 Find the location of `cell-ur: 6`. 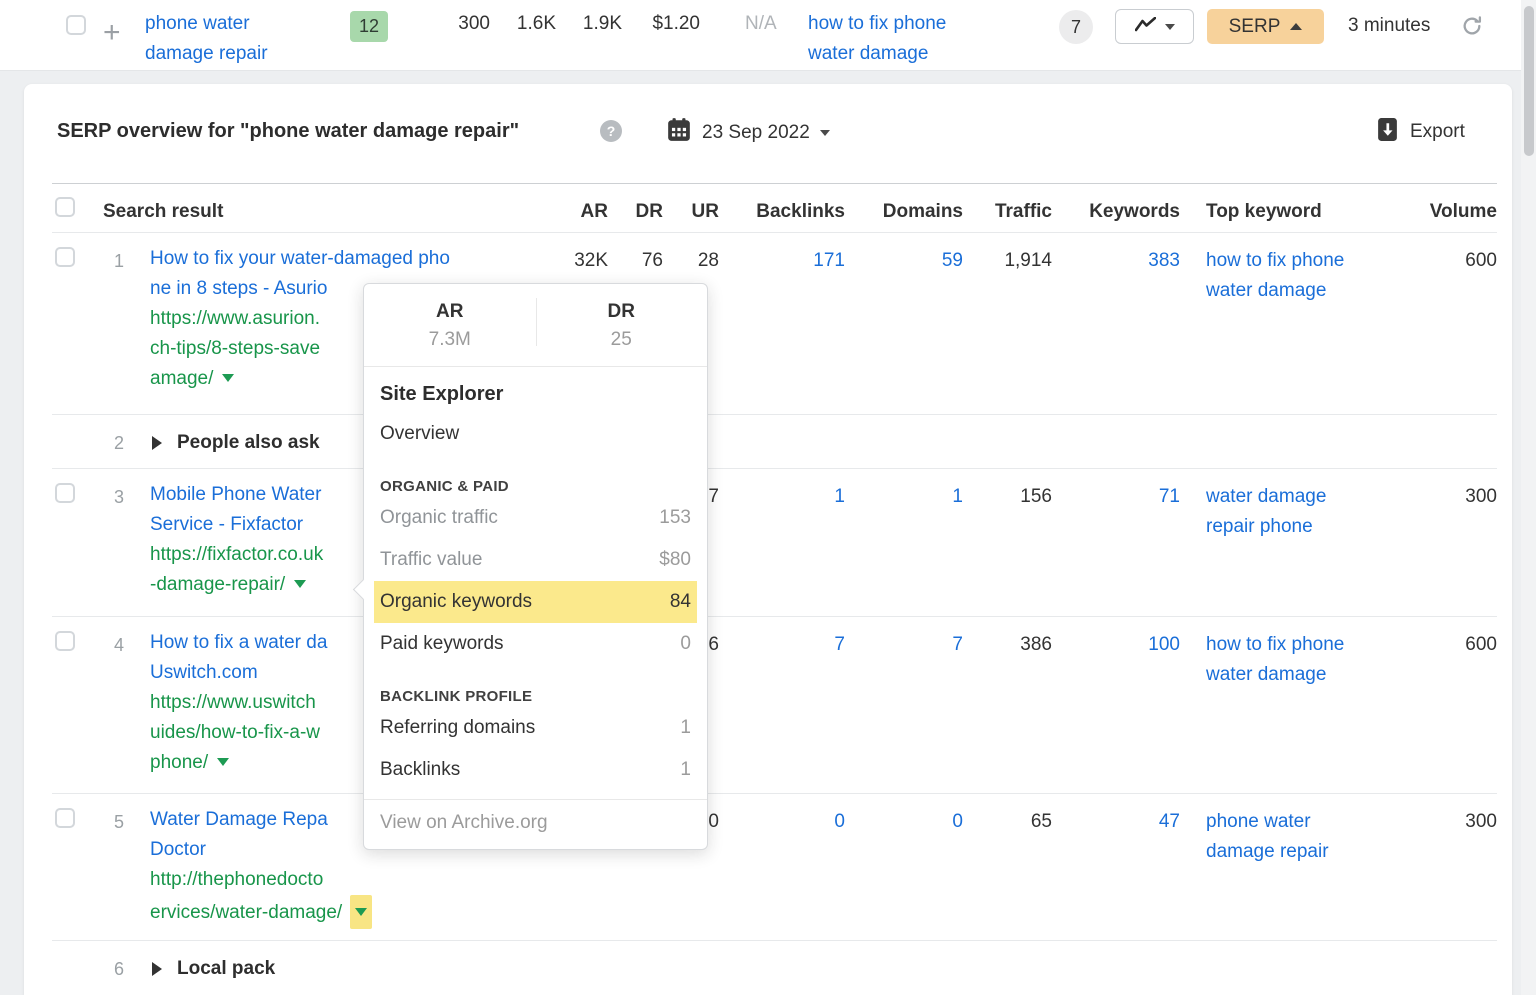

cell-ur: 6 is located at coordinates (713, 644).